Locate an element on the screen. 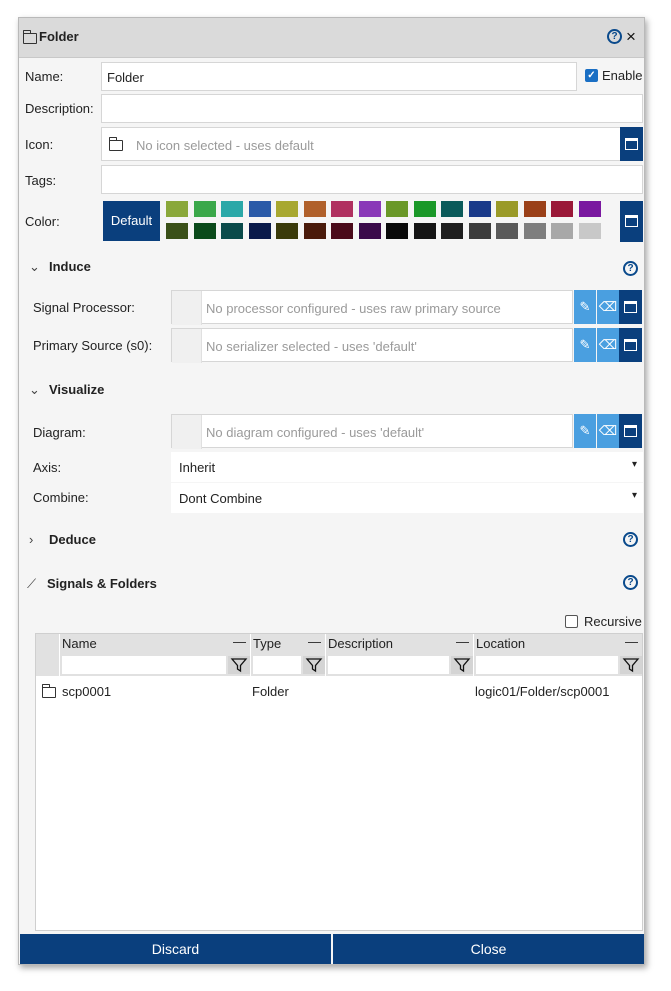 This screenshot has width=671, height=991. open-diagram-button is located at coordinates (630, 431).